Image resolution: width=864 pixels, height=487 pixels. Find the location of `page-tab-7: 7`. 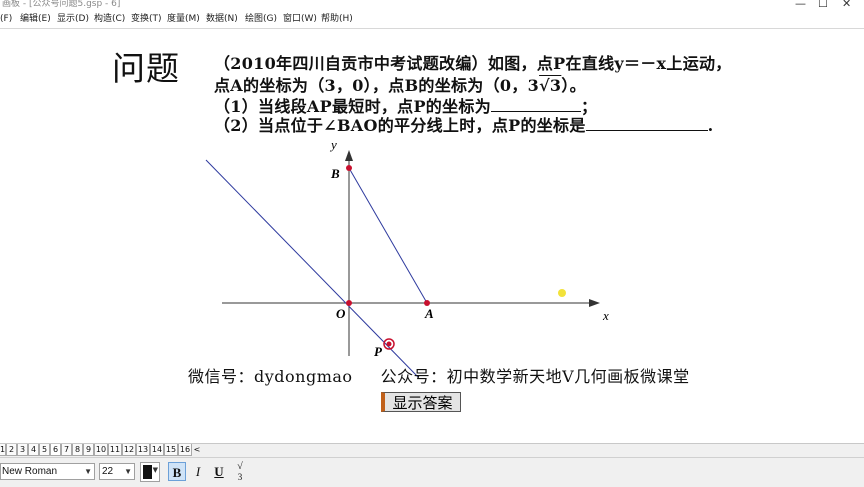

page-tab-7: 7 is located at coordinates (66, 450).